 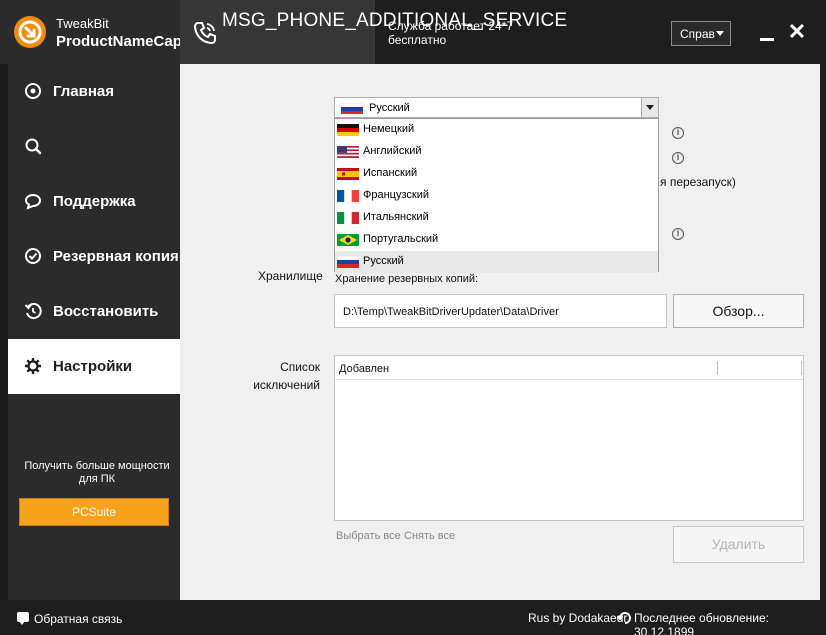 I want to click on sidebar-item-label: Поддержка, so click(x=94, y=201).